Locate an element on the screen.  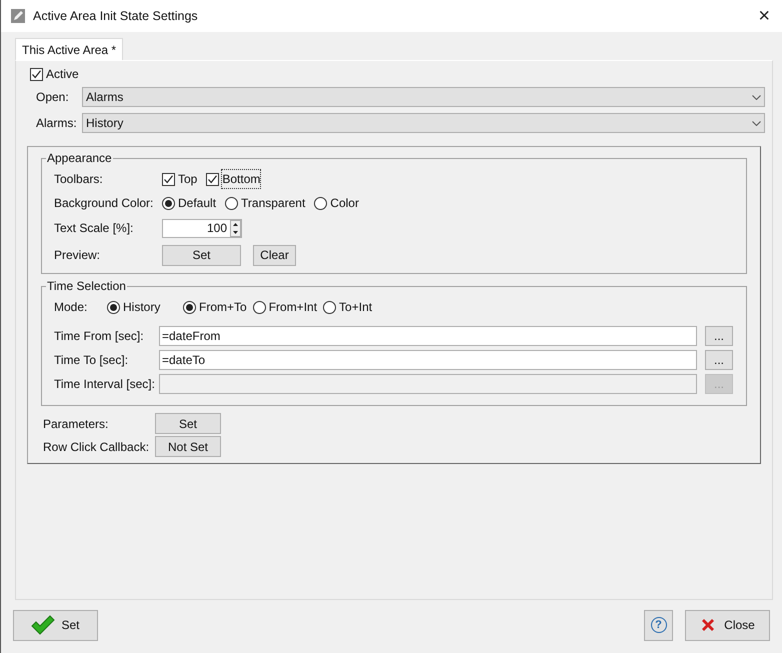
spinner-arrows-icon is located at coordinates (235, 228).